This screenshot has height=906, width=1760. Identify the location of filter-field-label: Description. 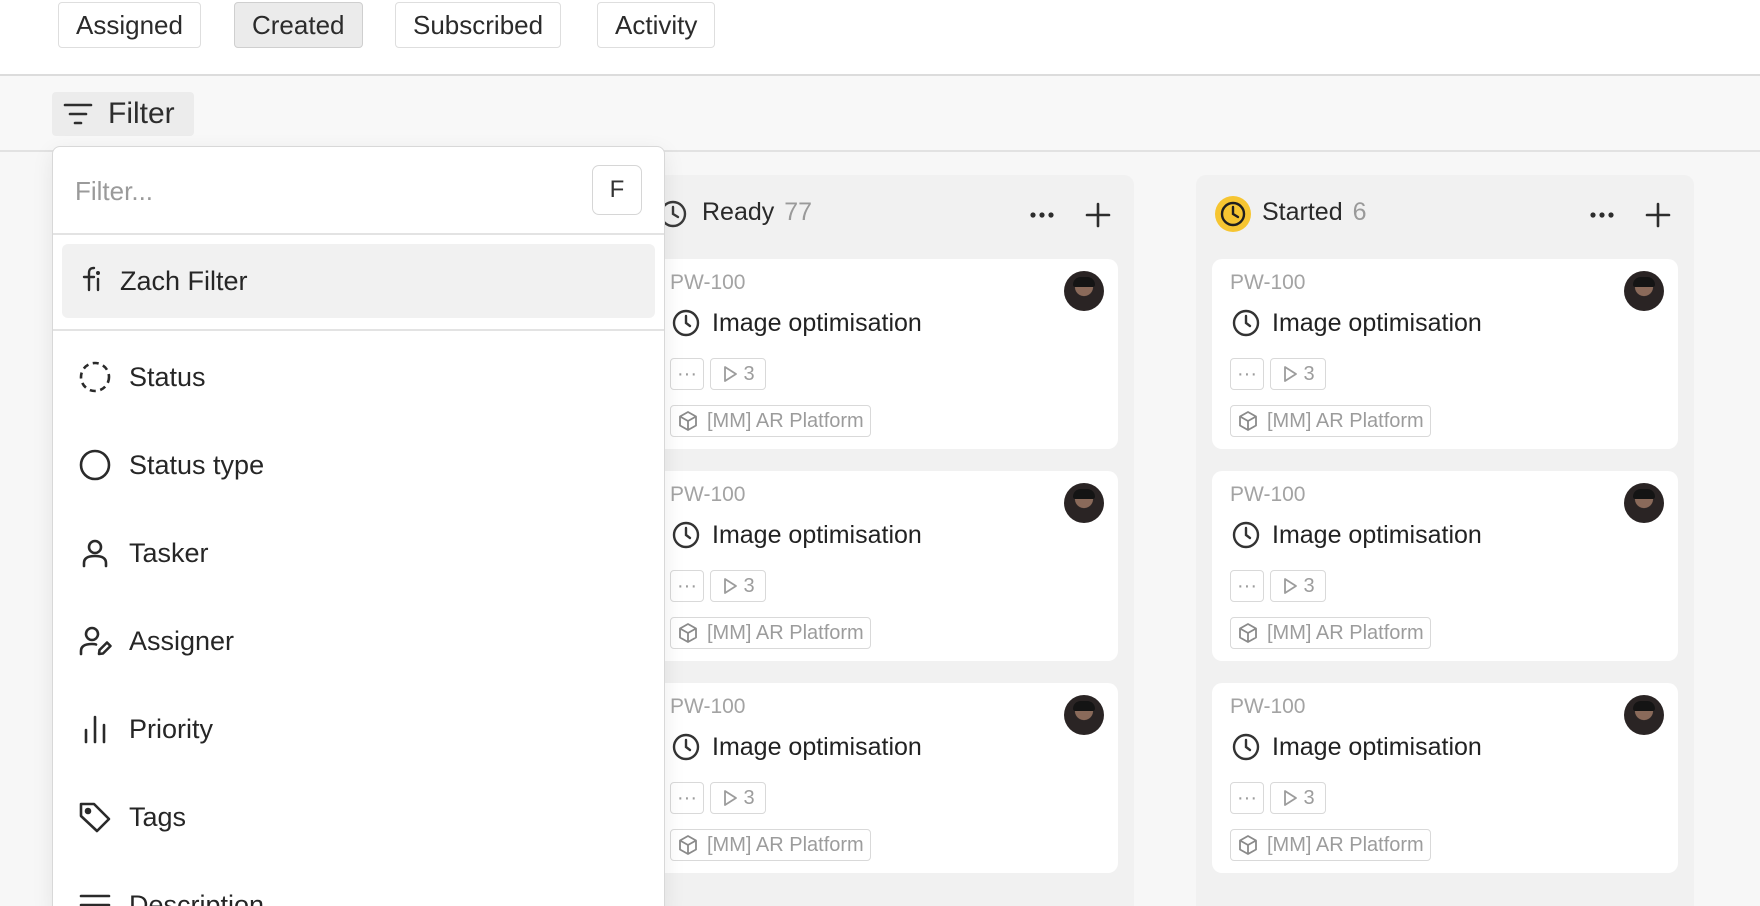
(197, 897).